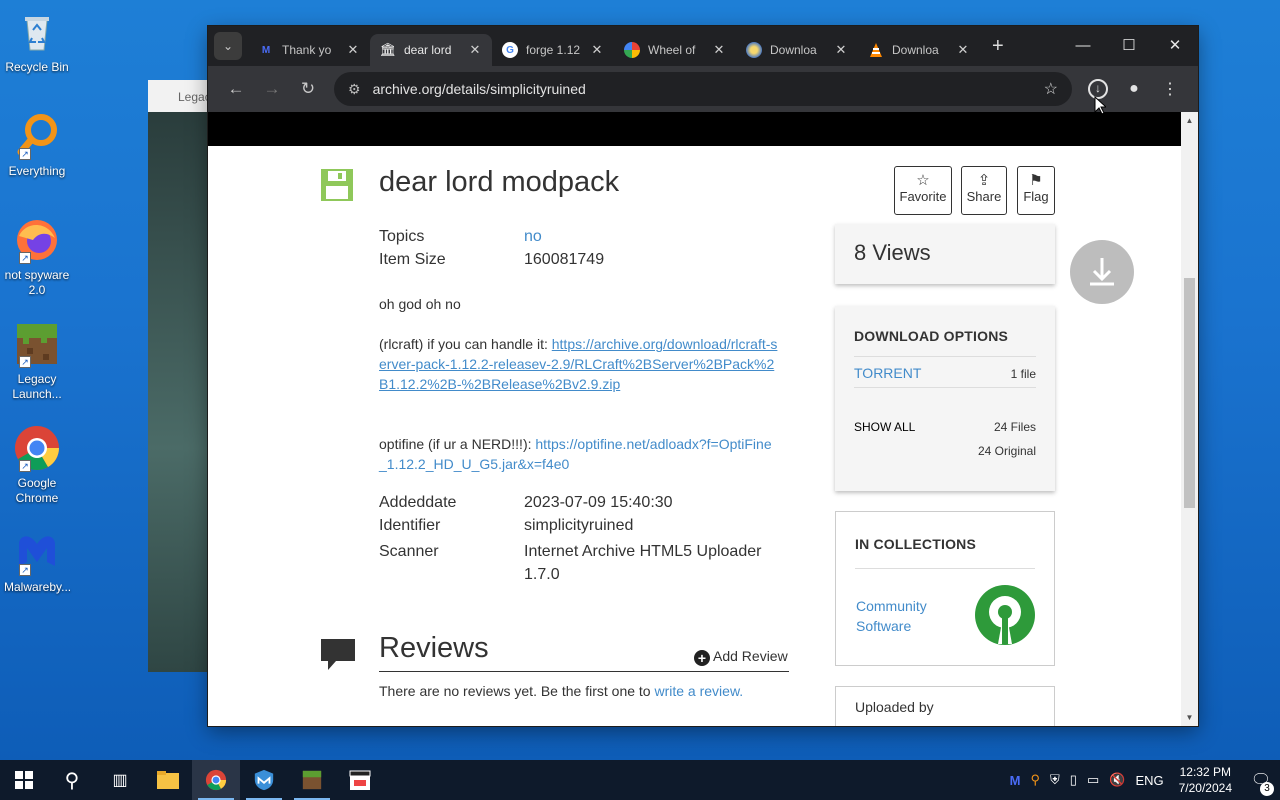  I want to click on task-view-icon: ▥, so click(120, 780).